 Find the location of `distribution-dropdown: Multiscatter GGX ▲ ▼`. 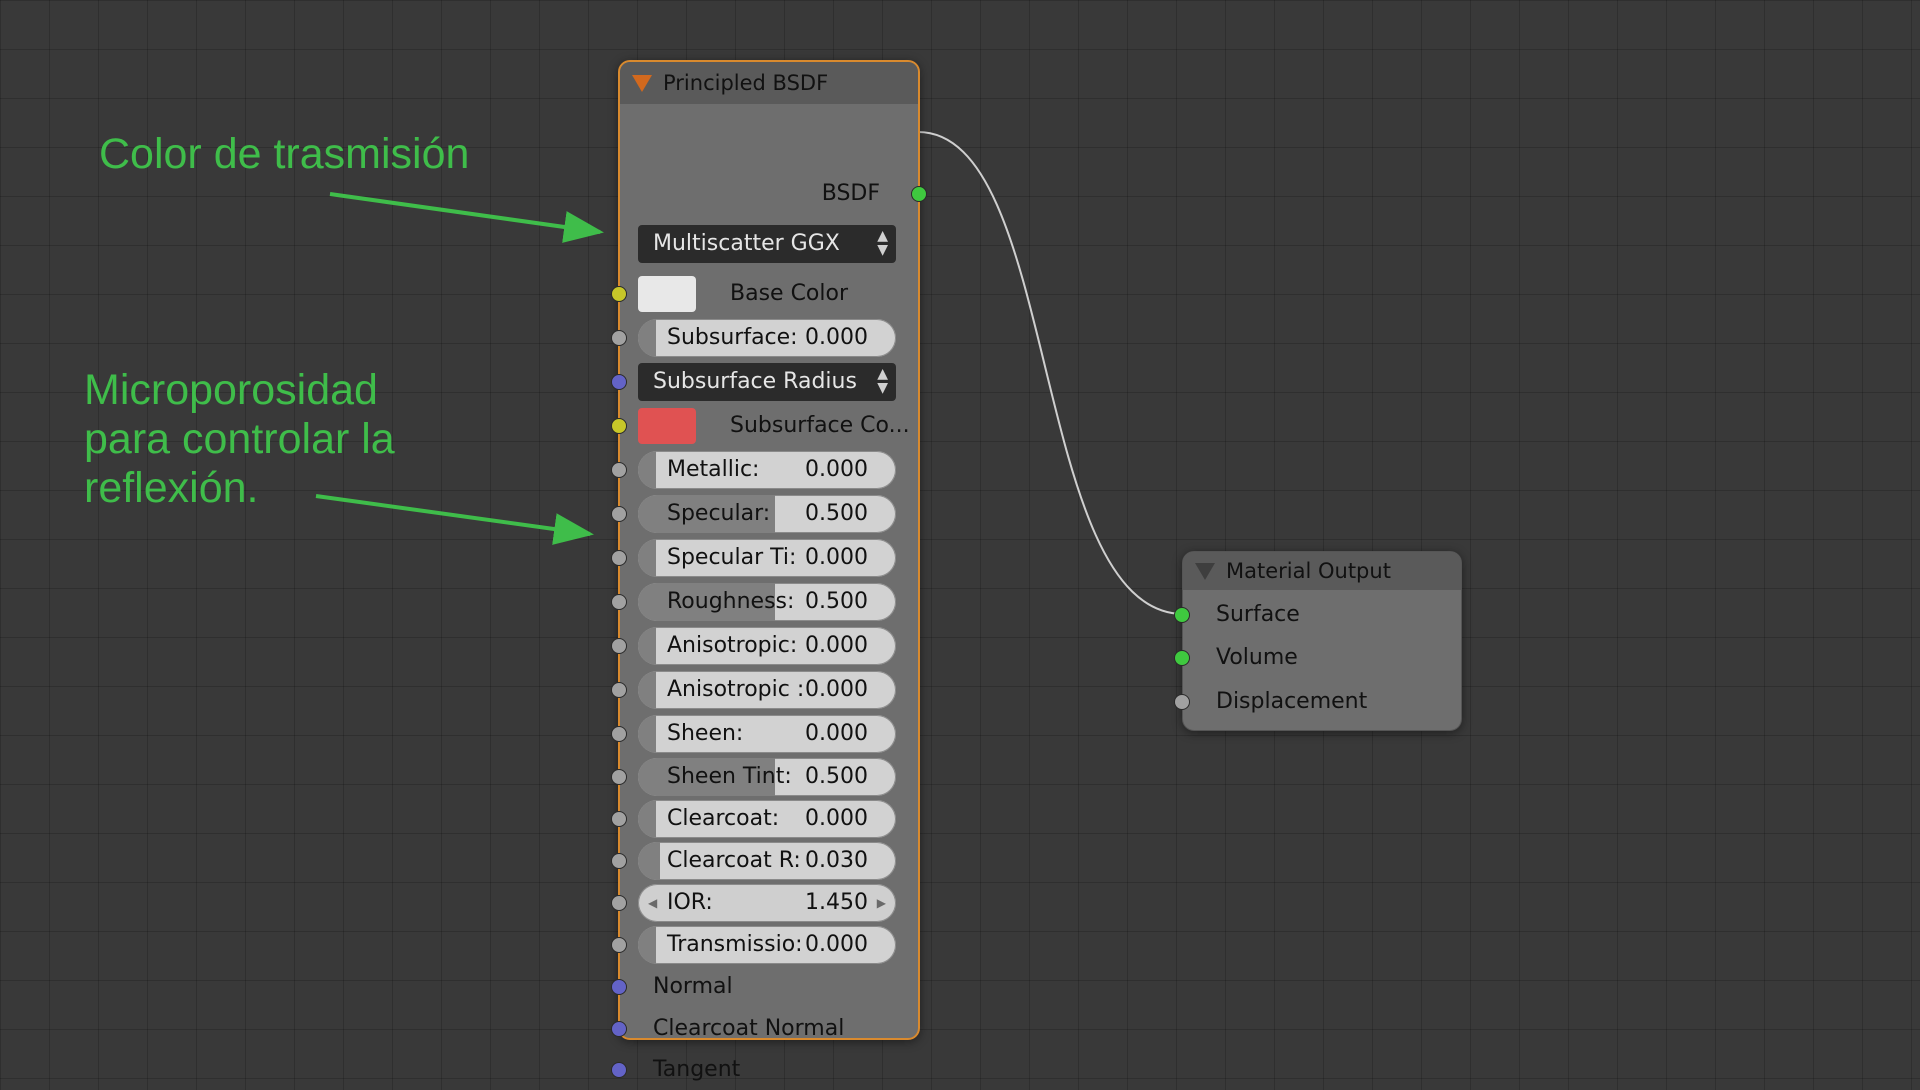

distribution-dropdown: Multiscatter GGX ▲ ▼ is located at coordinates (767, 244).